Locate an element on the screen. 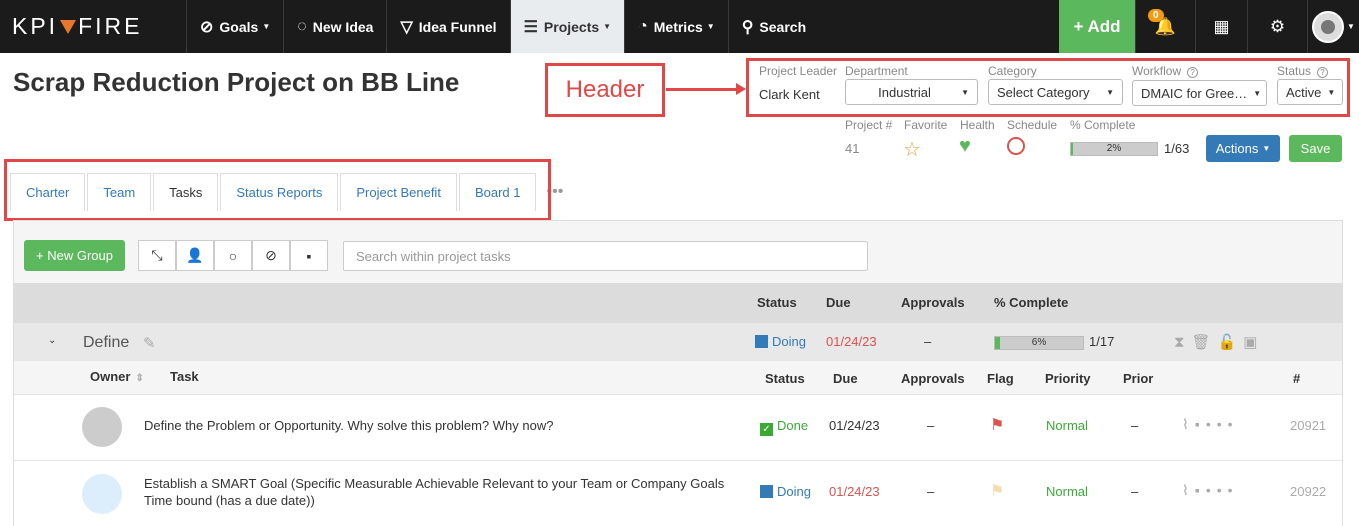  circle-filter-icon: ○ is located at coordinates (233, 255).